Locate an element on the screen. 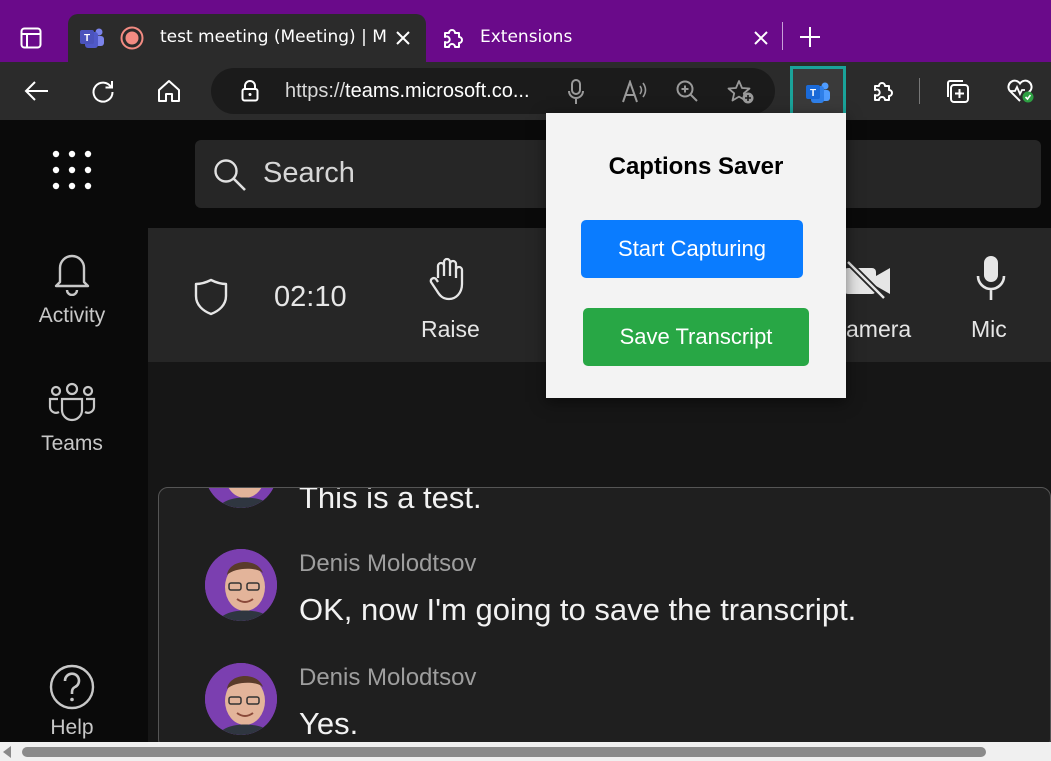 The width and height of the screenshot is (1051, 761). recording-icon is located at coordinates (132, 38).